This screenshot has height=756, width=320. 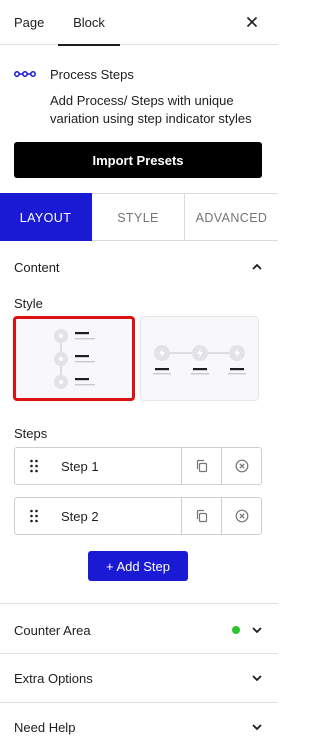 What do you see at coordinates (45, 727) in the screenshot?
I see `need-help-label: Need Help` at bounding box center [45, 727].